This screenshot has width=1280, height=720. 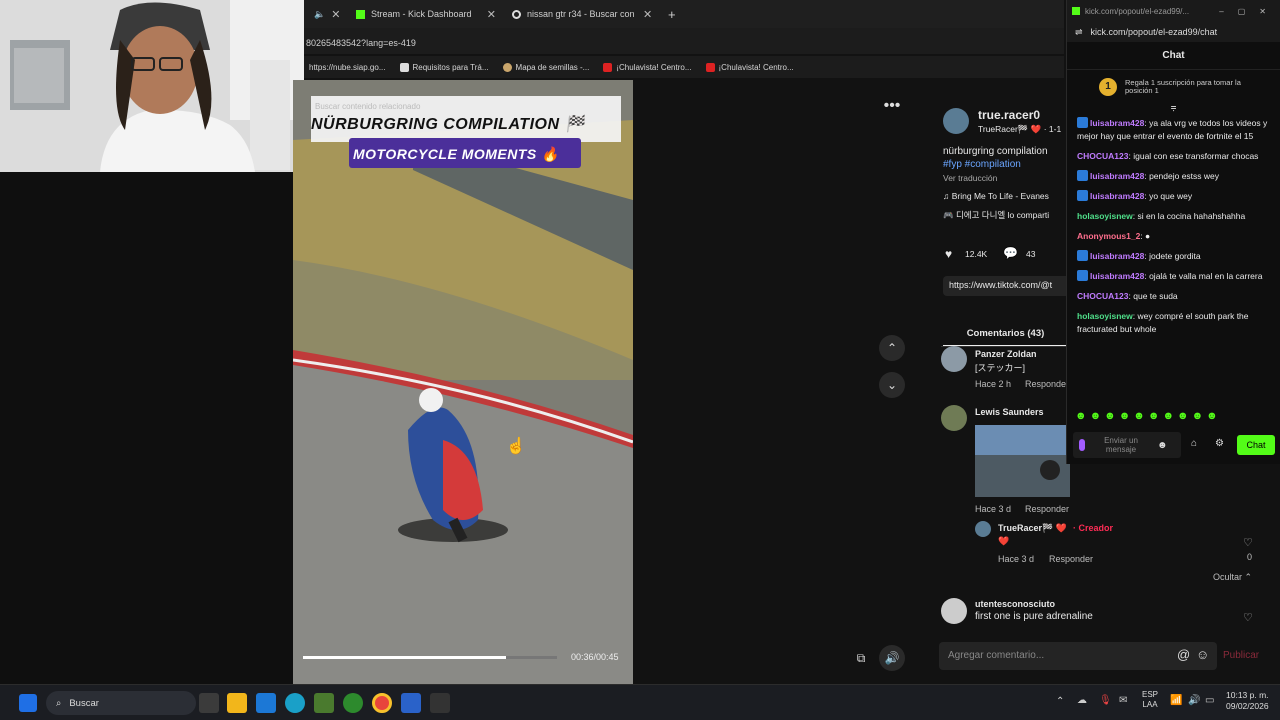 I want to click on mute-icon: 🔈, so click(x=319, y=14).